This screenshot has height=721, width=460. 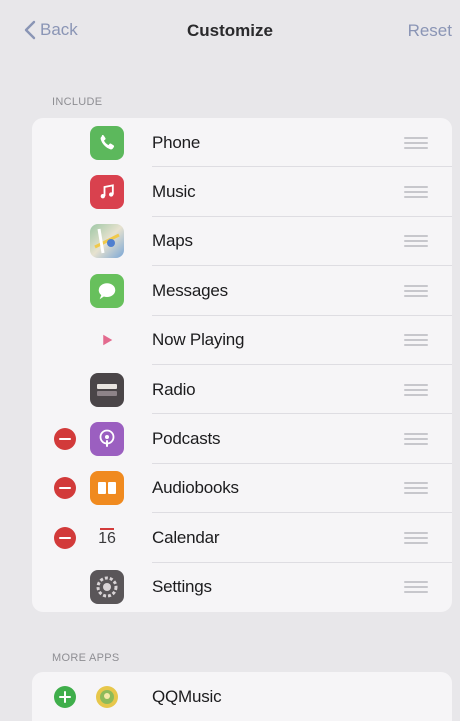 I want to click on calendar-icon: 16, so click(x=107, y=538).